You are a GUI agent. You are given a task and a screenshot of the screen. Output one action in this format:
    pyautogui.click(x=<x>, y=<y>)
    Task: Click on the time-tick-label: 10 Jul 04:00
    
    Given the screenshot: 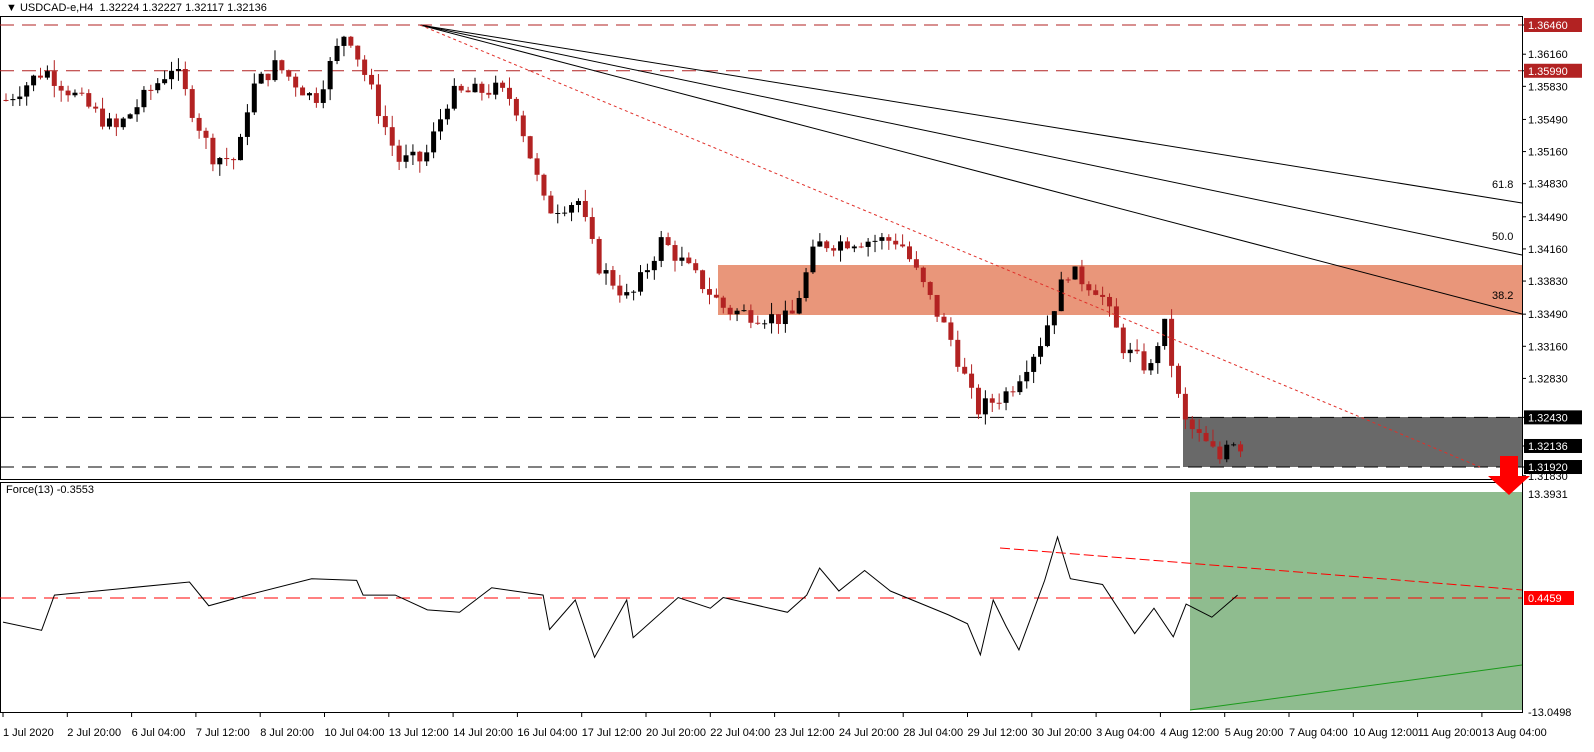 What is the action you would take?
    pyautogui.click(x=355, y=733)
    